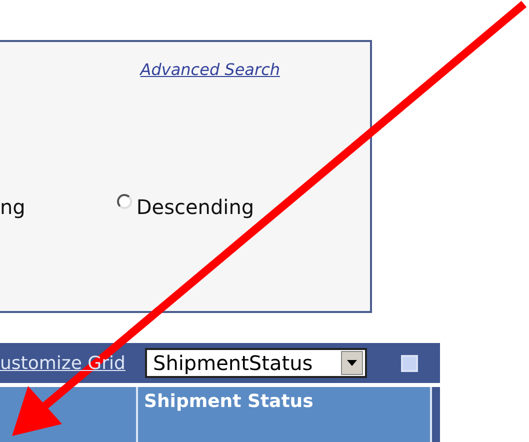 The height and width of the screenshot is (442, 529). I want to click on radio-button, so click(124, 201).